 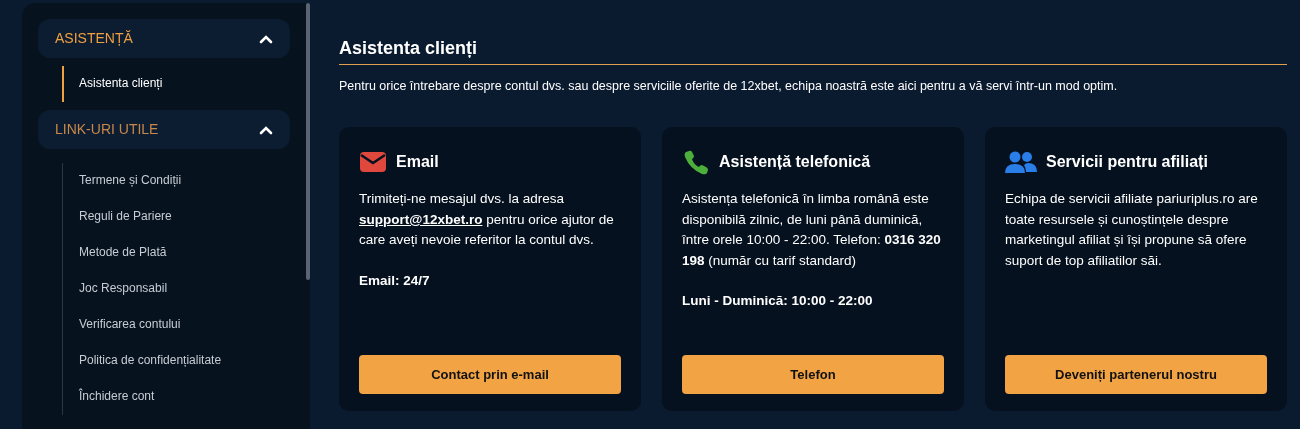 What do you see at coordinates (490, 375) in the screenshot?
I see `action-button: Contact prin e-mail` at bounding box center [490, 375].